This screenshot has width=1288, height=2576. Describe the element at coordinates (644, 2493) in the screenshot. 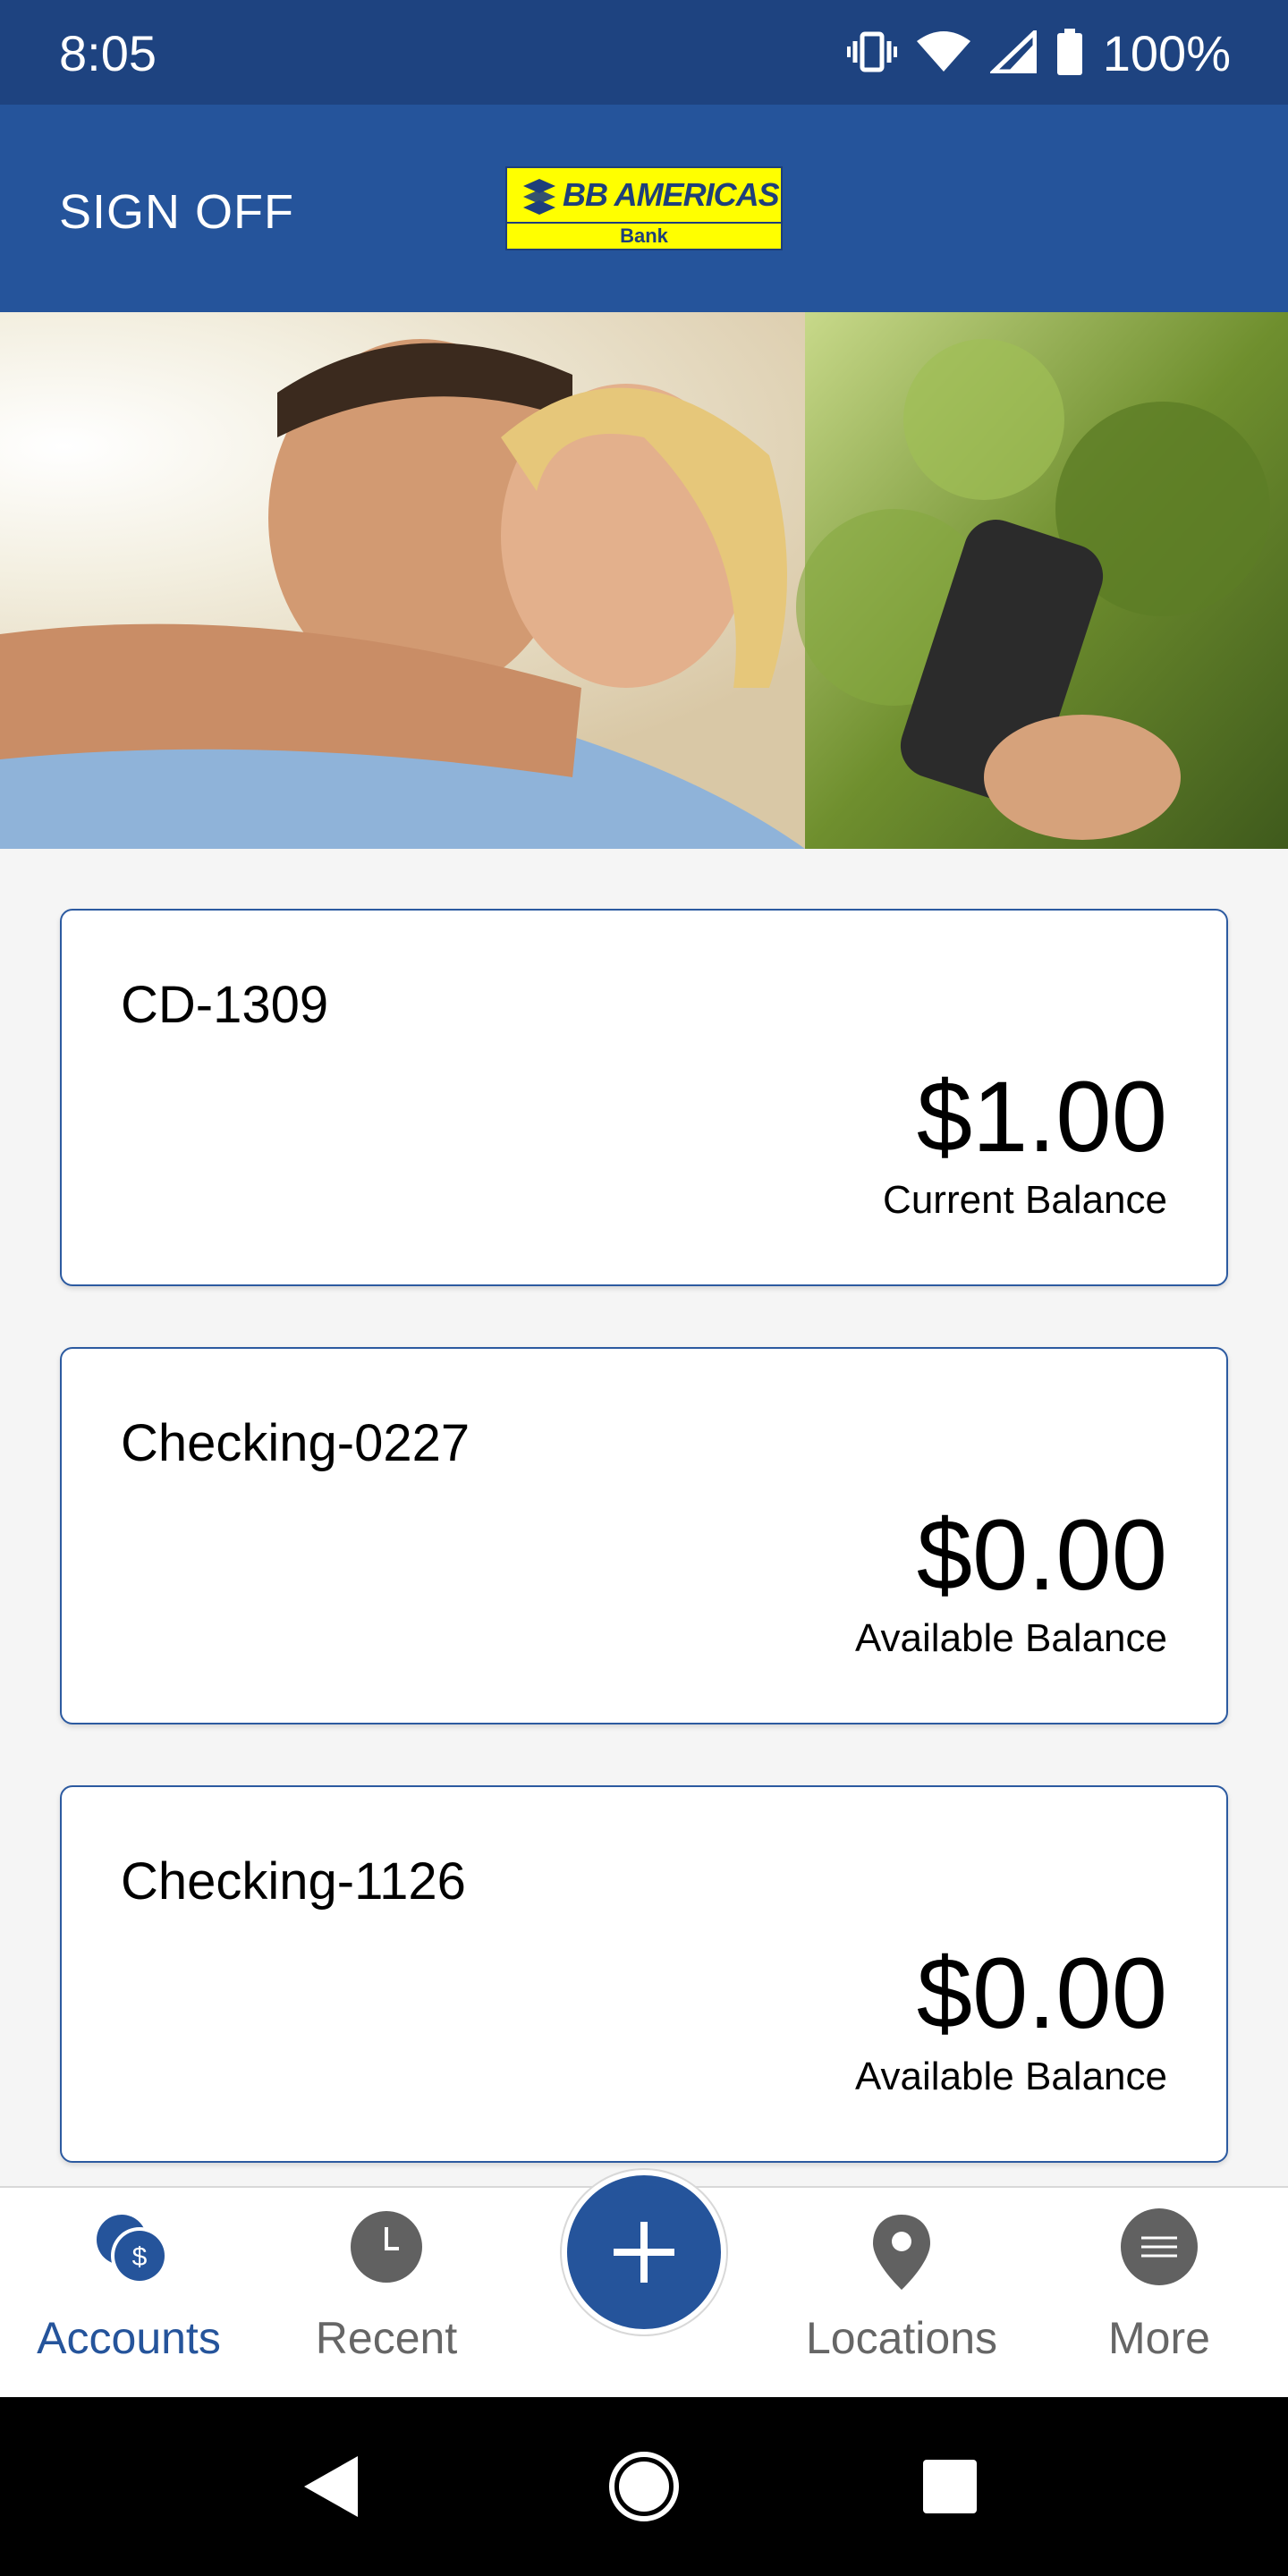

I see `home-circle-icon` at that location.